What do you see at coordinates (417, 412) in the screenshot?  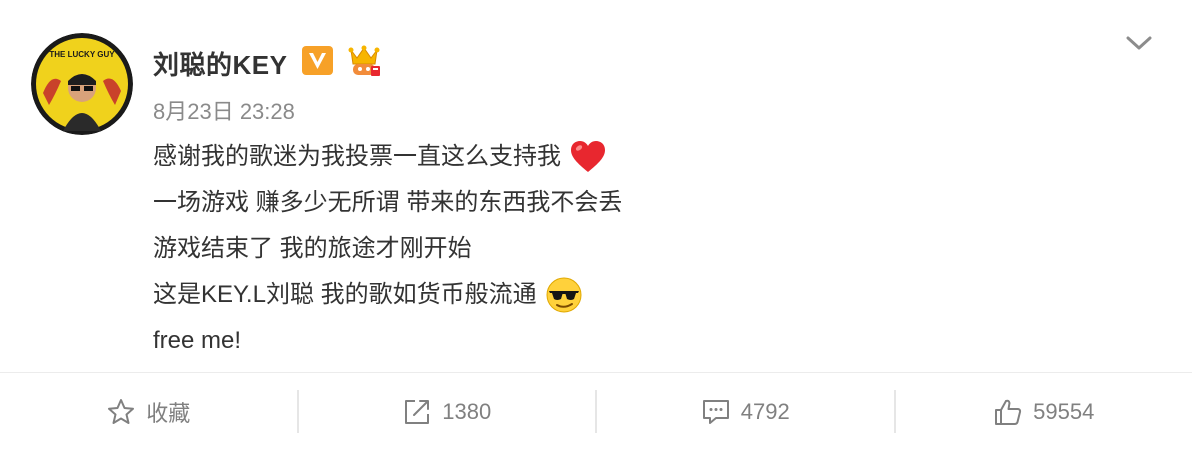 I see `share-icon` at bounding box center [417, 412].